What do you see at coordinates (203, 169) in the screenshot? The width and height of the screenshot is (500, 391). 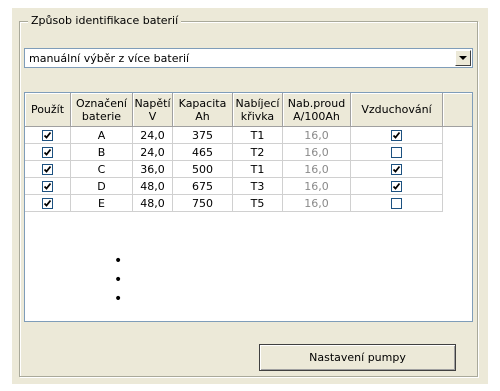 I see `capacity-cell: 500` at bounding box center [203, 169].